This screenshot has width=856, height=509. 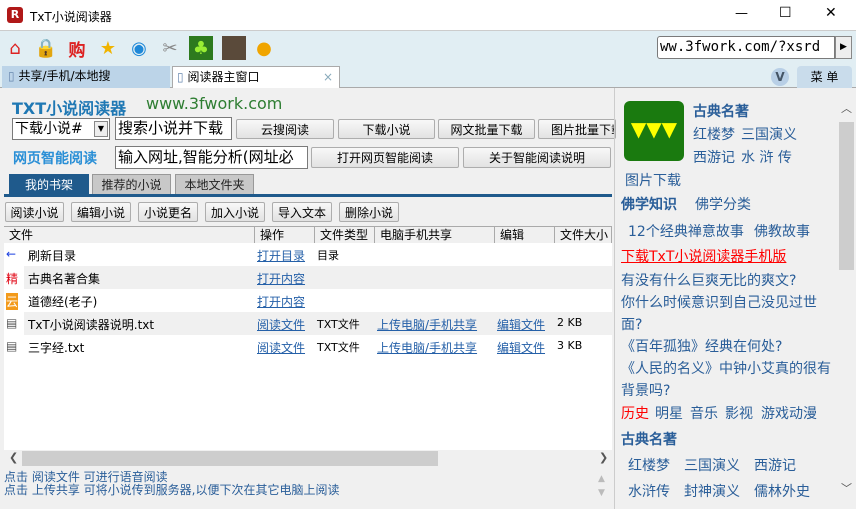 What do you see at coordinates (537, 157) in the screenshot?
I see `about-smart-read-button: 关于智能阅读说明` at bounding box center [537, 157].